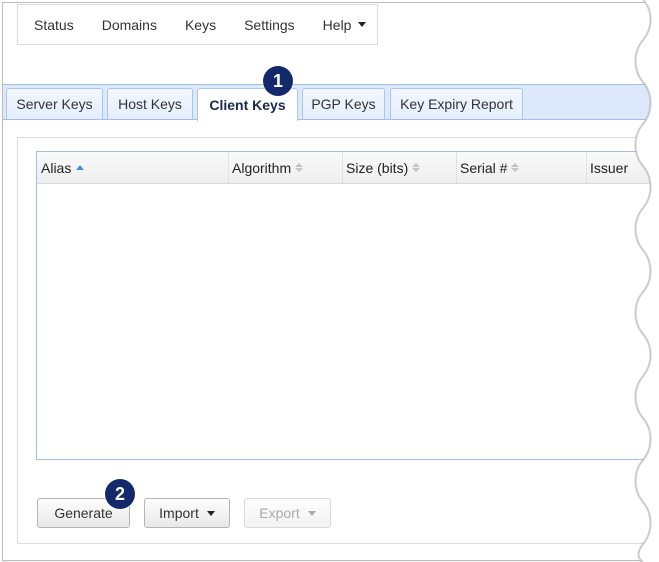  What do you see at coordinates (484, 167) in the screenshot?
I see `column-serial-label: Serial #` at bounding box center [484, 167].